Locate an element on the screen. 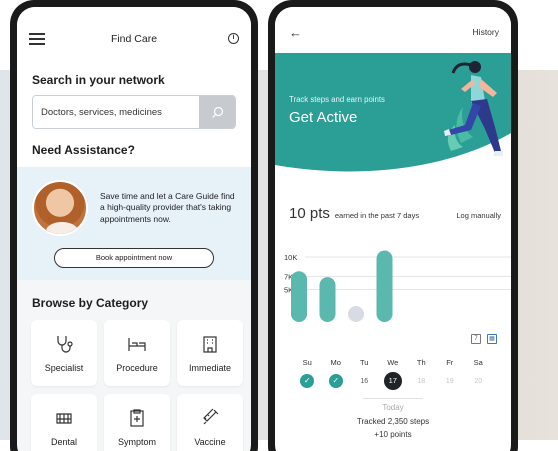 Image resolution: width=558 pixels, height=451 pixels. clipboard-icon is located at coordinates (137, 418).